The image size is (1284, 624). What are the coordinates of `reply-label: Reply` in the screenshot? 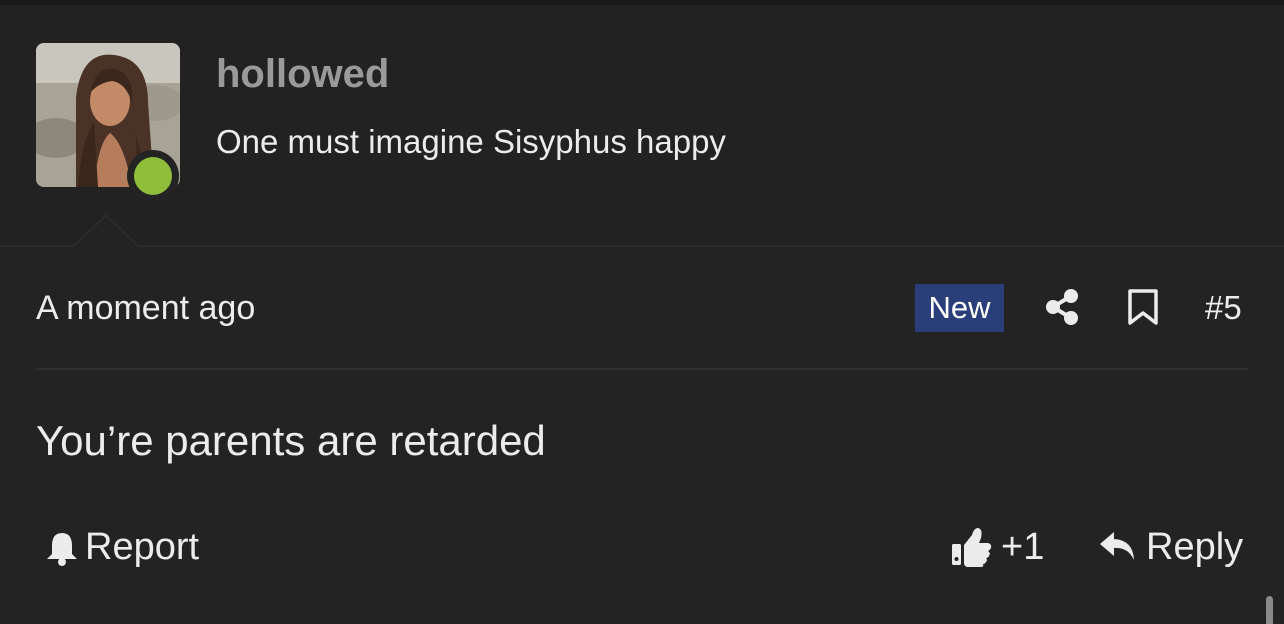 It's located at (1195, 547).